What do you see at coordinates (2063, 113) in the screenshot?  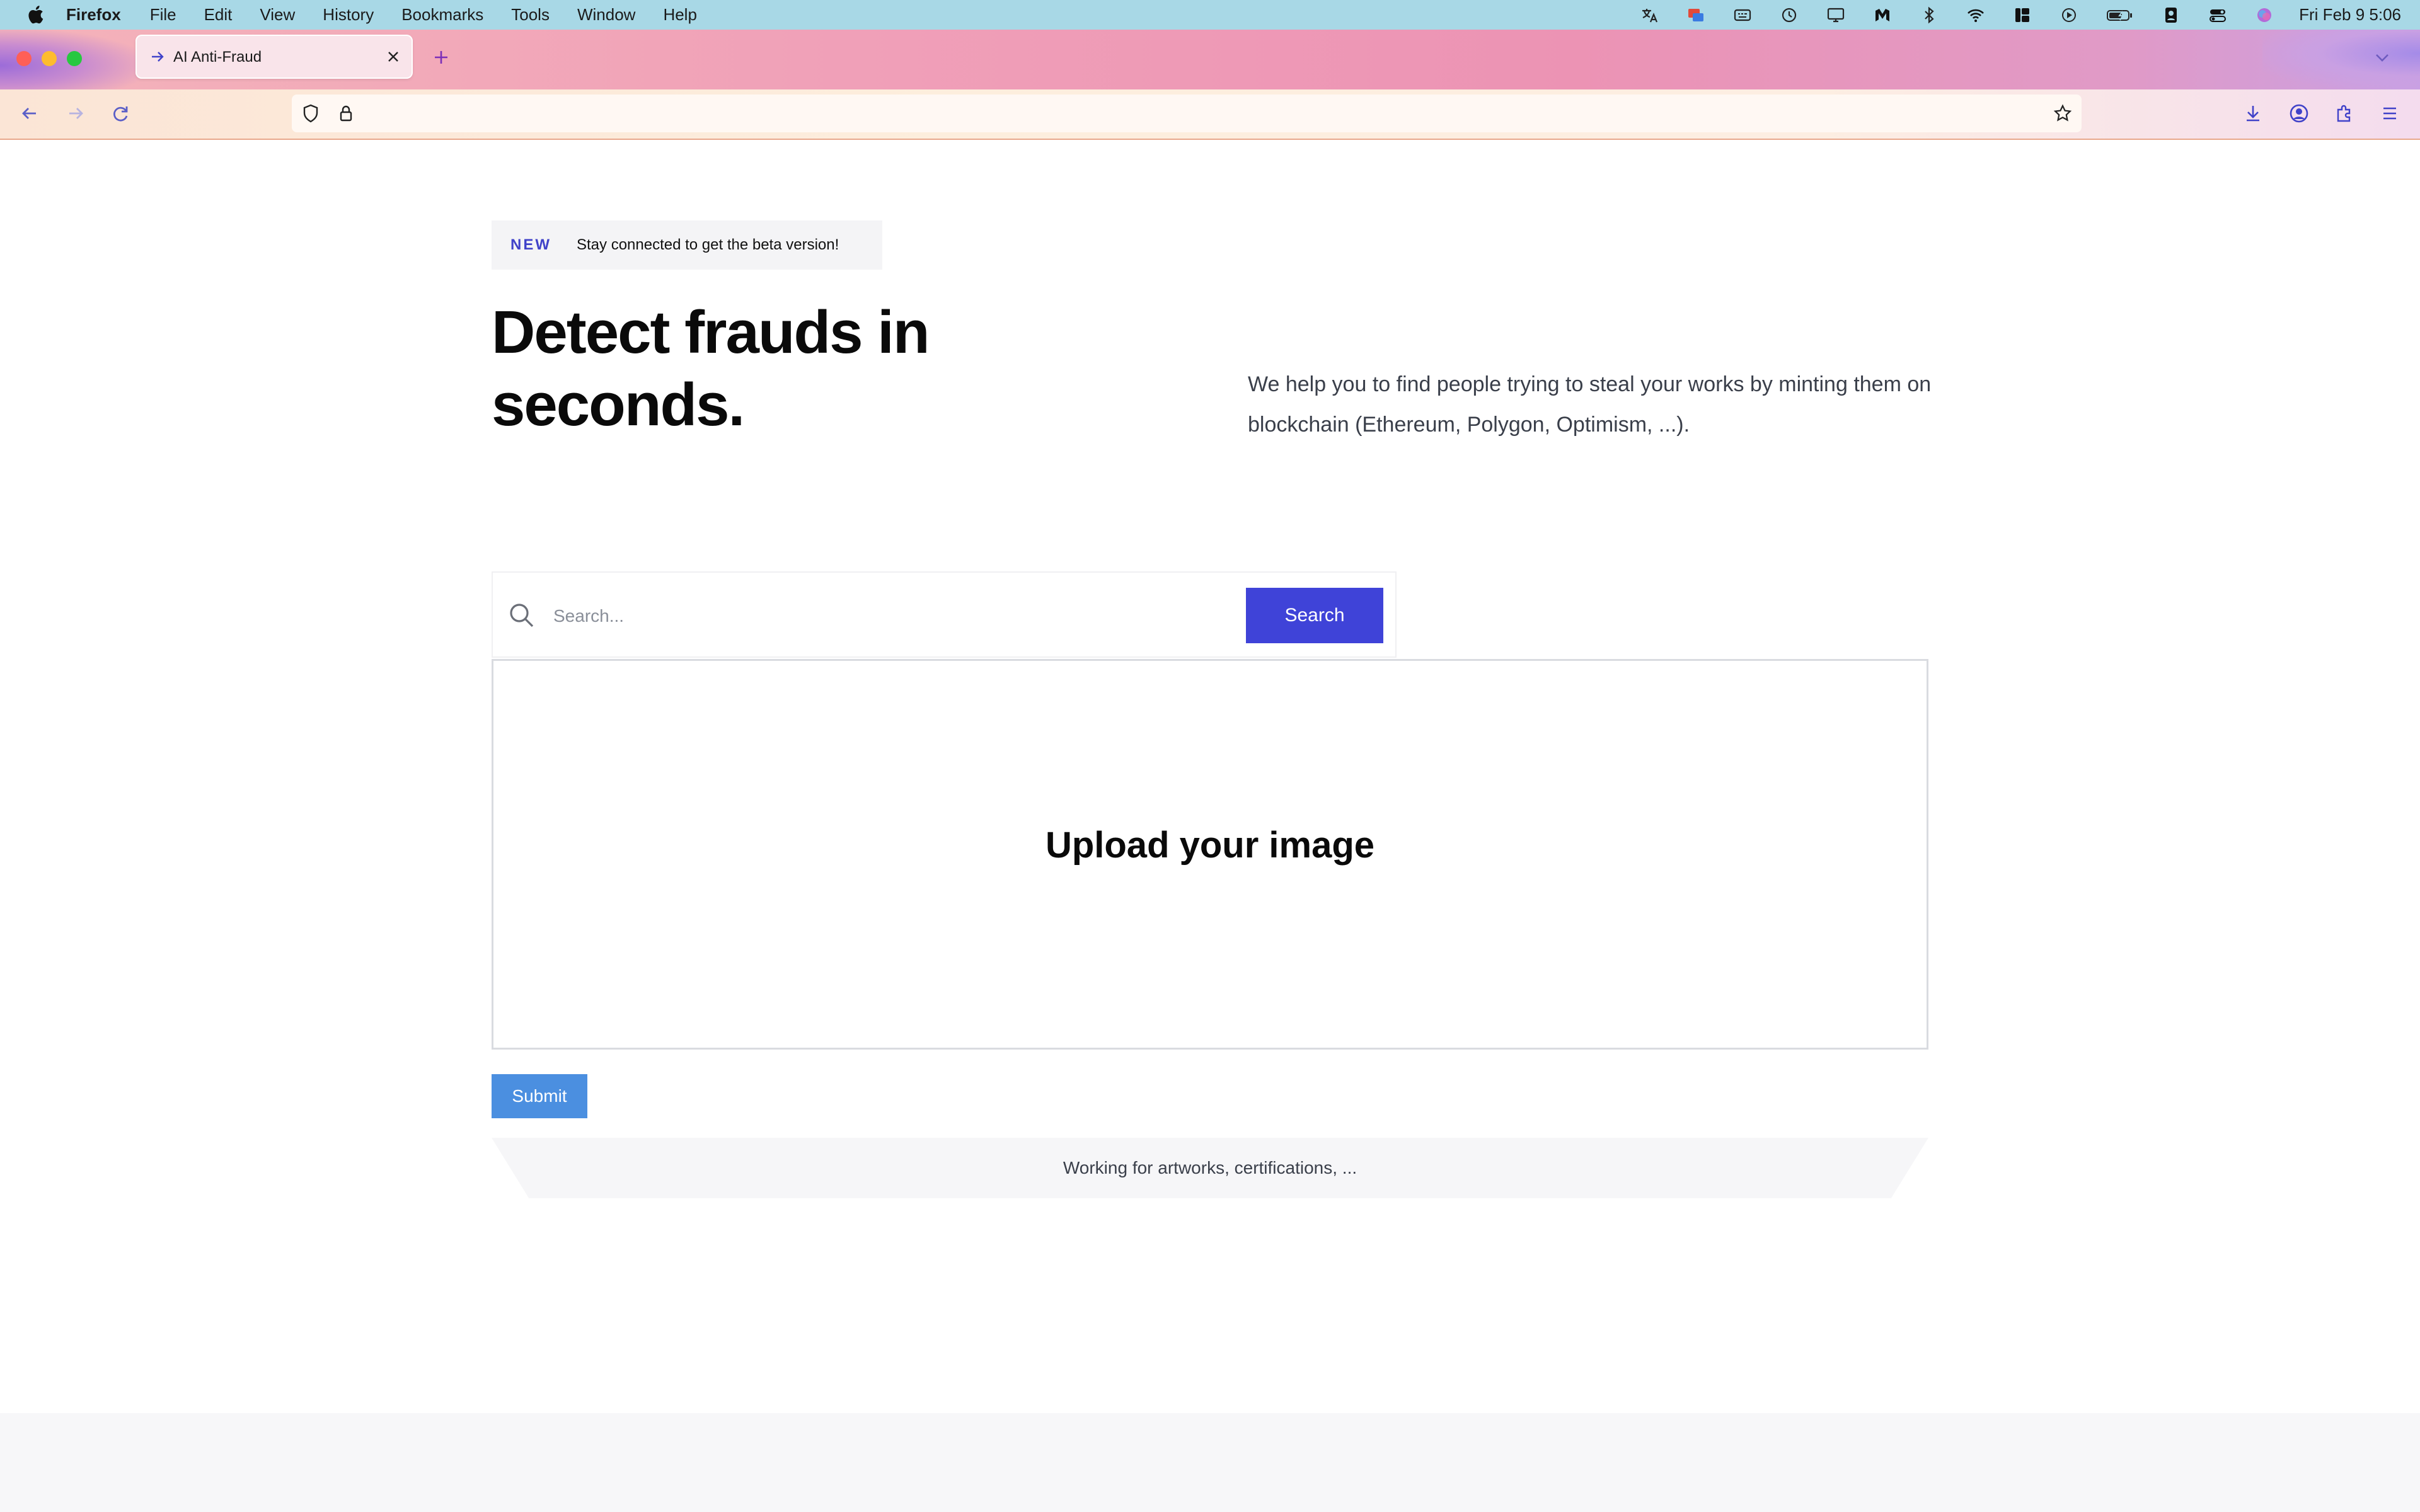 I see `bookmark-star-icon` at bounding box center [2063, 113].